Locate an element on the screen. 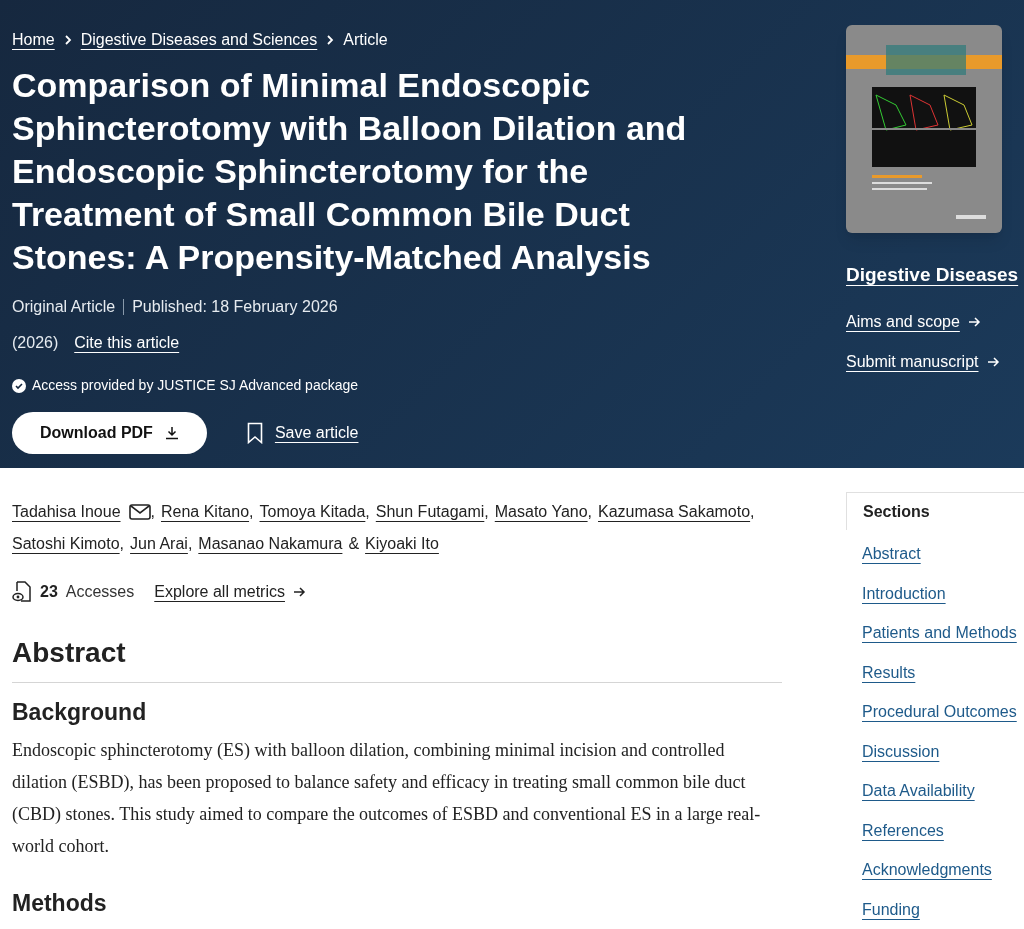 The height and width of the screenshot is (929, 1024). section-link: Abstract is located at coordinates (891, 554).